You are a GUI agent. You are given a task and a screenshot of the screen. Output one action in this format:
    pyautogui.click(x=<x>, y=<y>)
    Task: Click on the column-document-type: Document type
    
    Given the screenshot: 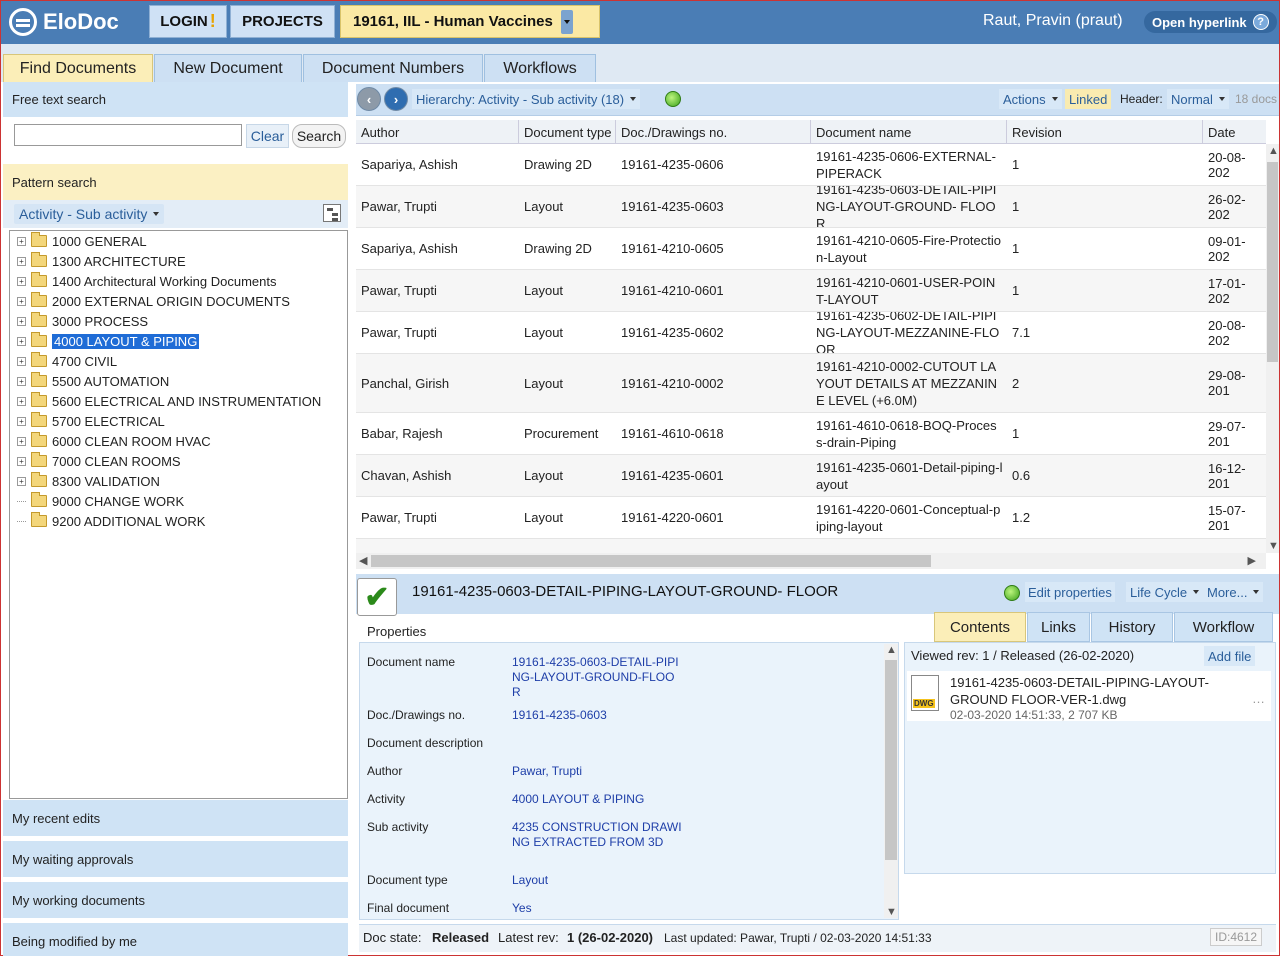 What is the action you would take?
    pyautogui.click(x=567, y=132)
    